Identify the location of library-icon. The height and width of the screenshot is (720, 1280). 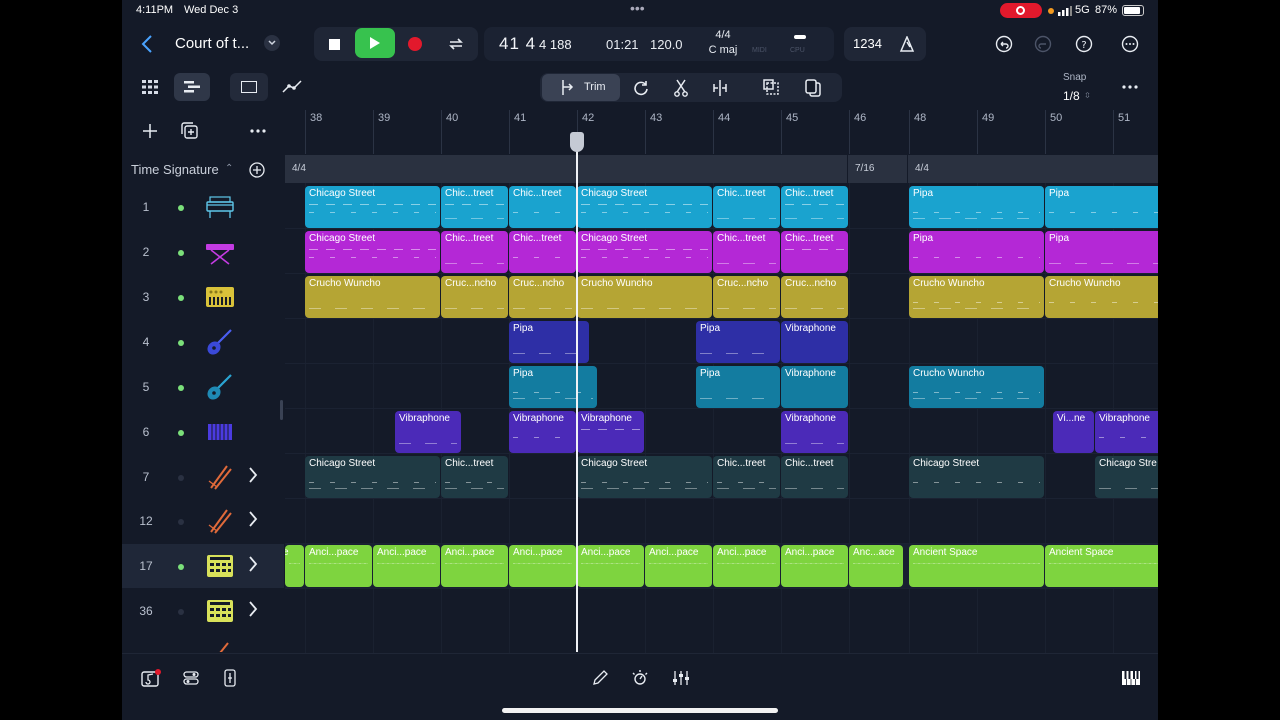
(151, 678).